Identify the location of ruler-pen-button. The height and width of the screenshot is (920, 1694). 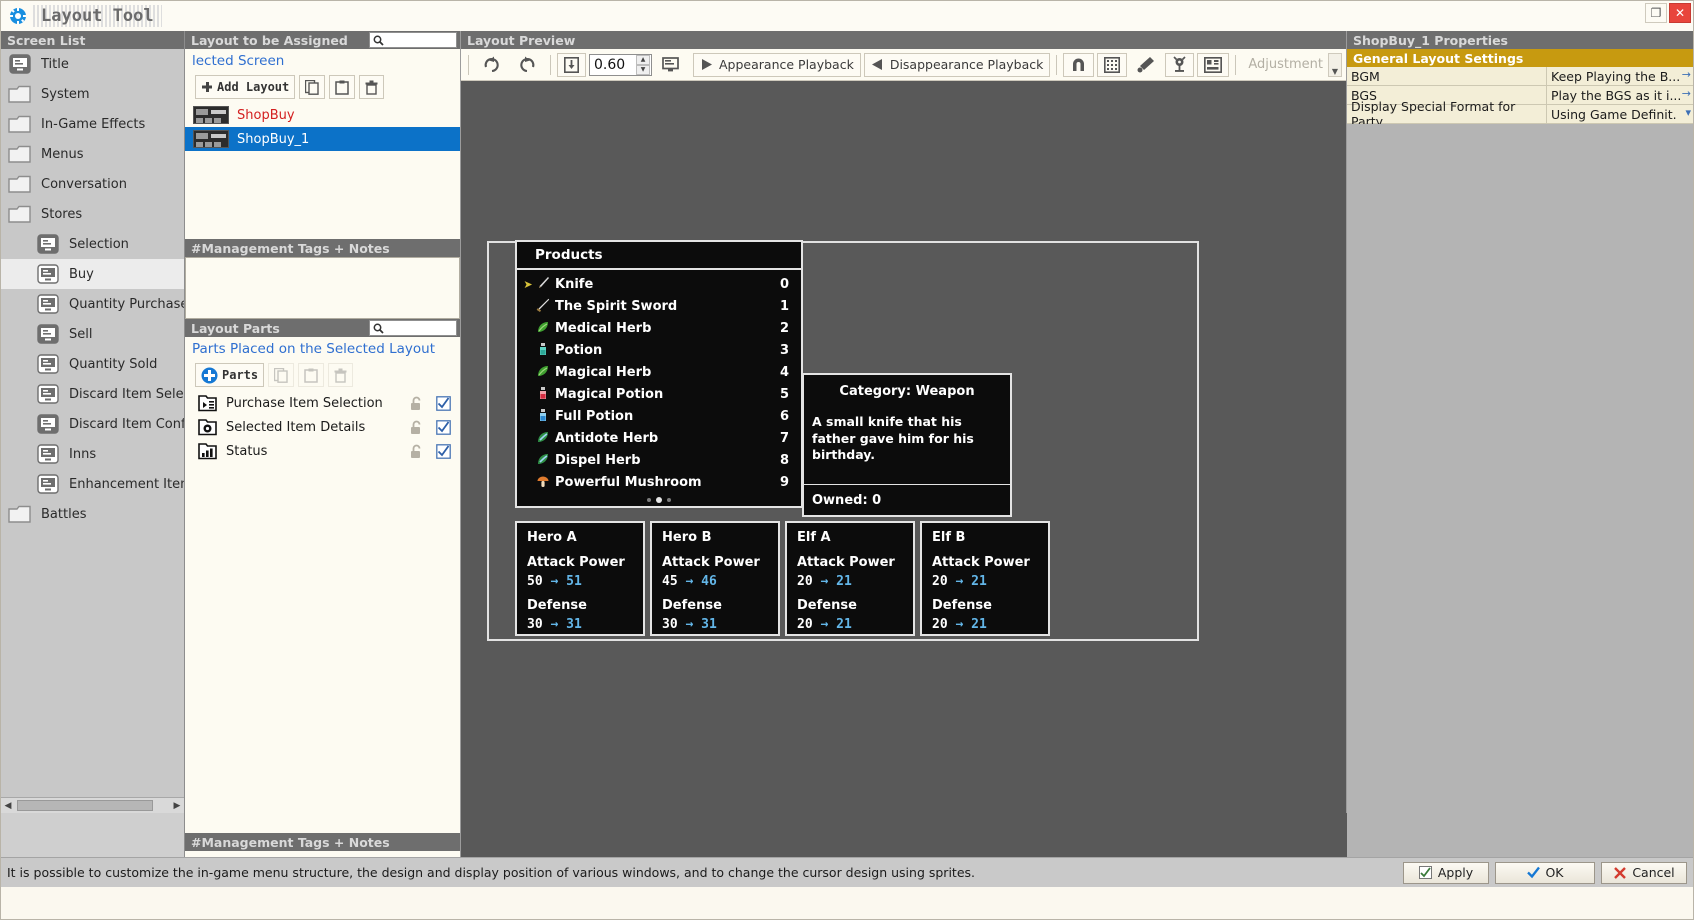
(1146, 65).